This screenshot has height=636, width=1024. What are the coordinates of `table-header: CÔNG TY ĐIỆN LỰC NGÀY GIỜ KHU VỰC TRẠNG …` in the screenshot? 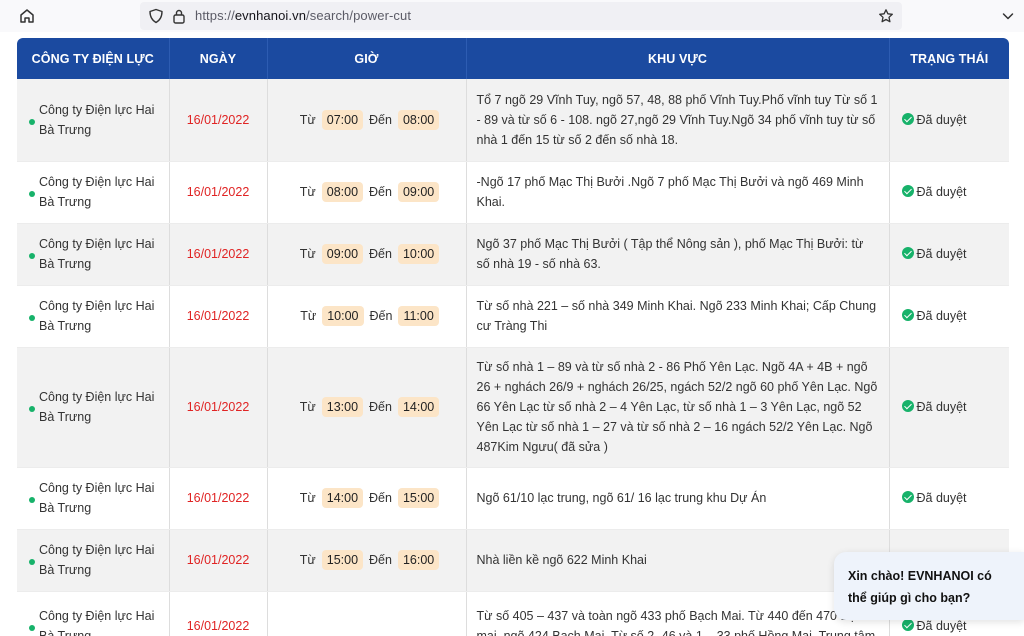 It's located at (513, 58).